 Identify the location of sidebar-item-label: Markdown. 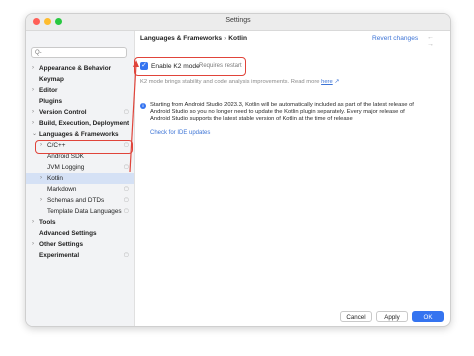
(62, 189).